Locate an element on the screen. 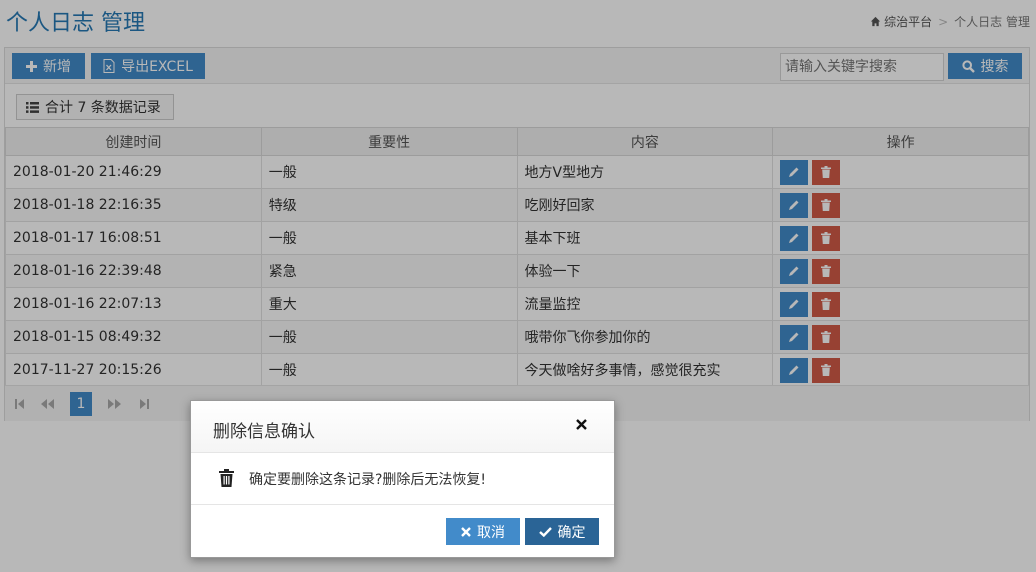  check-icon is located at coordinates (545, 531).